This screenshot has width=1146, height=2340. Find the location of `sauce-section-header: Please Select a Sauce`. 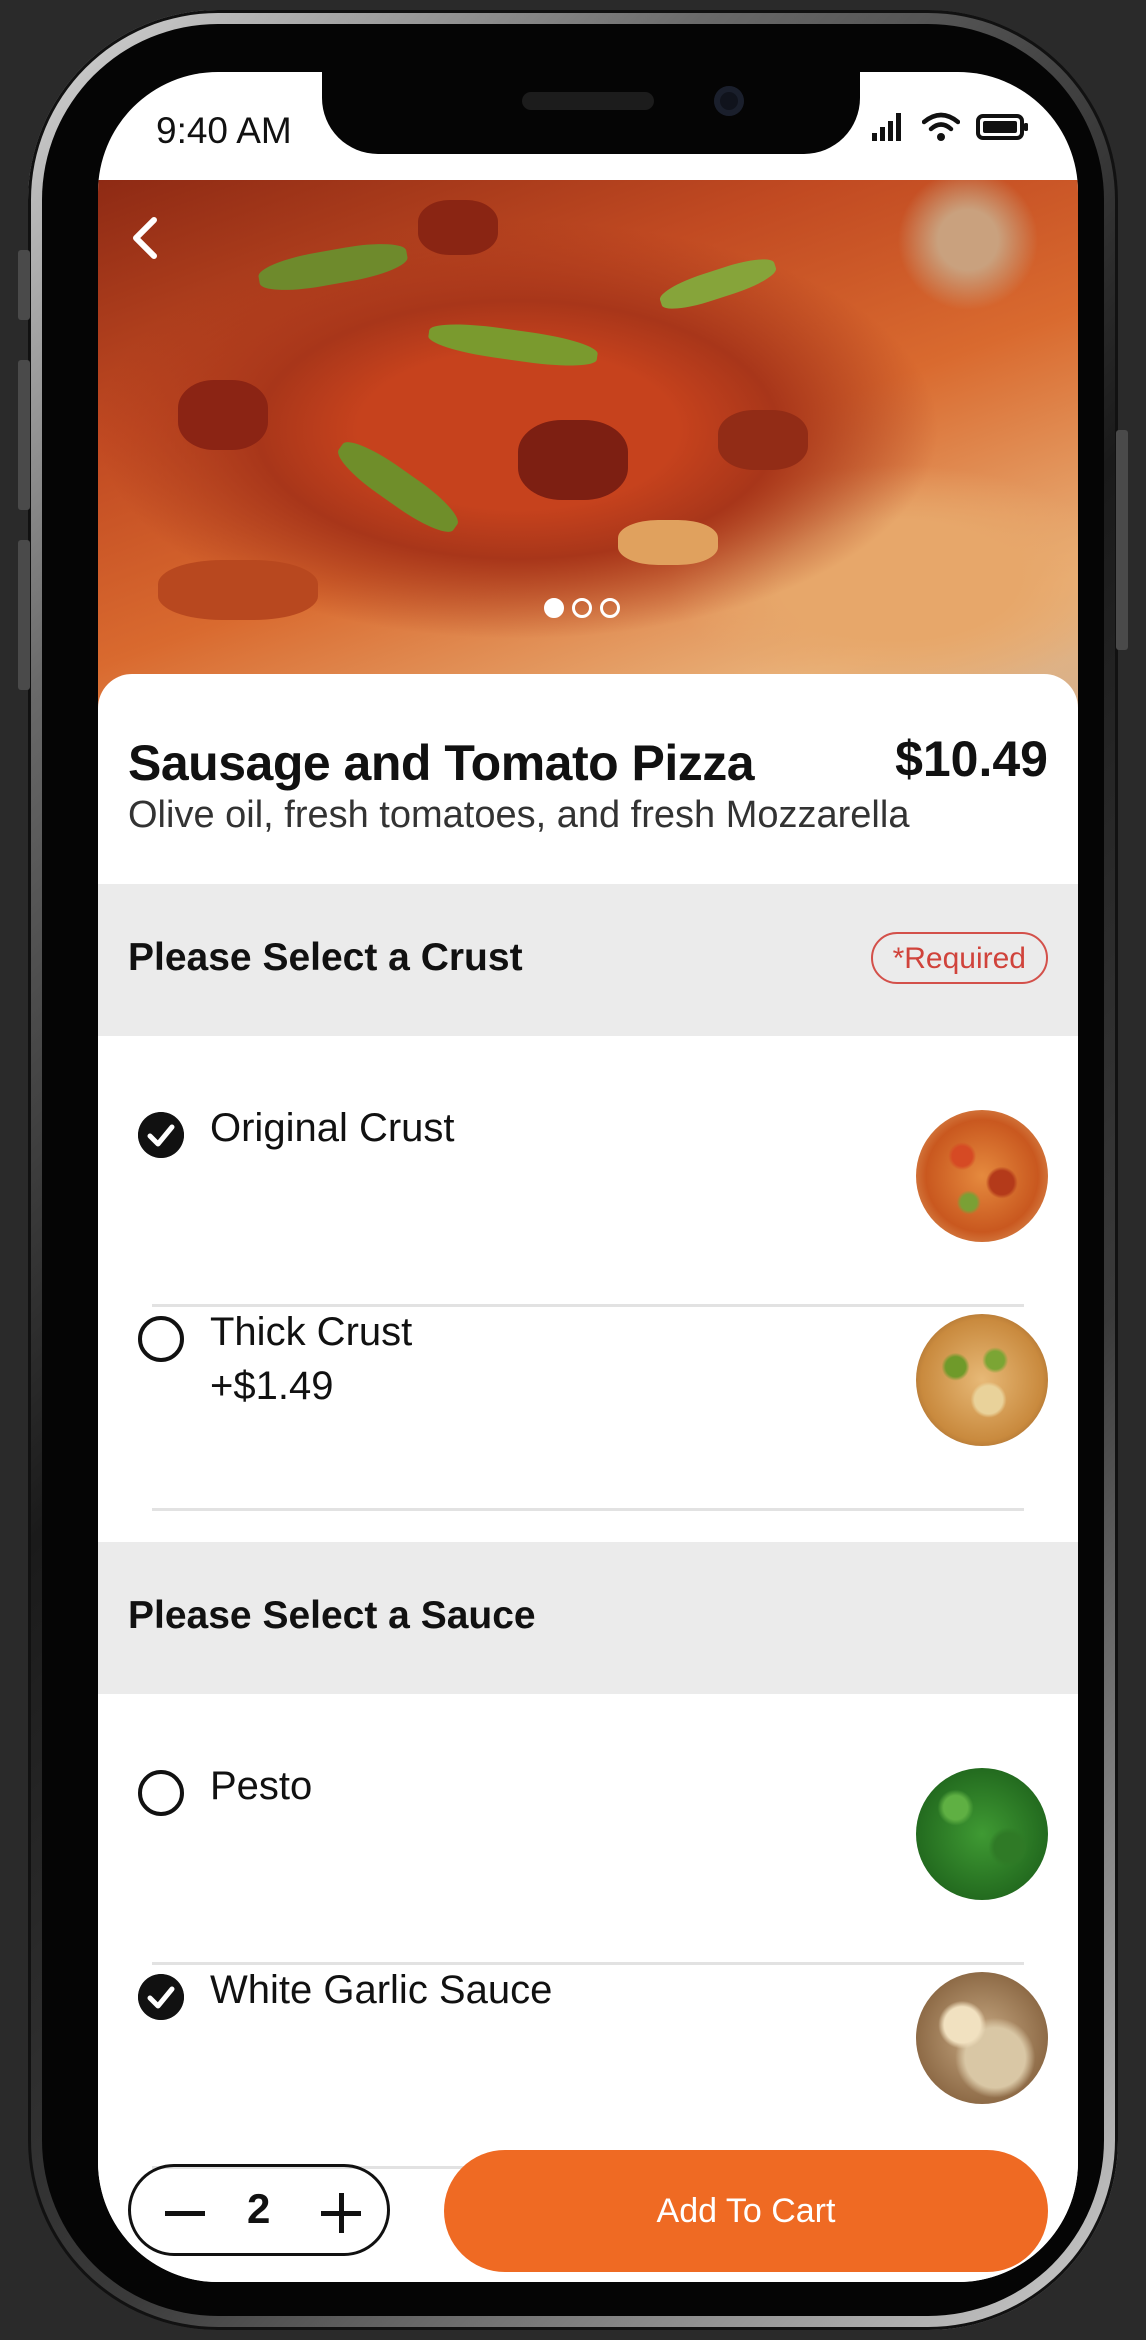

sauce-section-header: Please Select a Sauce is located at coordinates (588, 1618).